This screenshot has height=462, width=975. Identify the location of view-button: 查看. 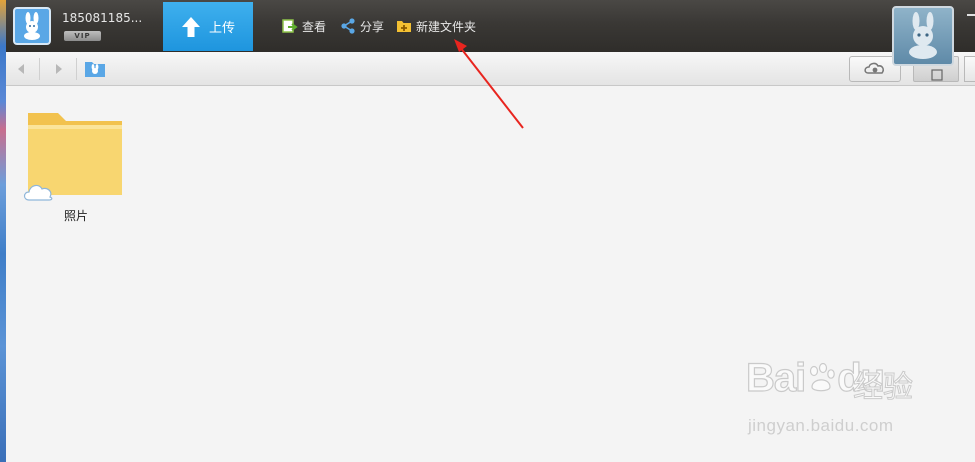
(304, 26).